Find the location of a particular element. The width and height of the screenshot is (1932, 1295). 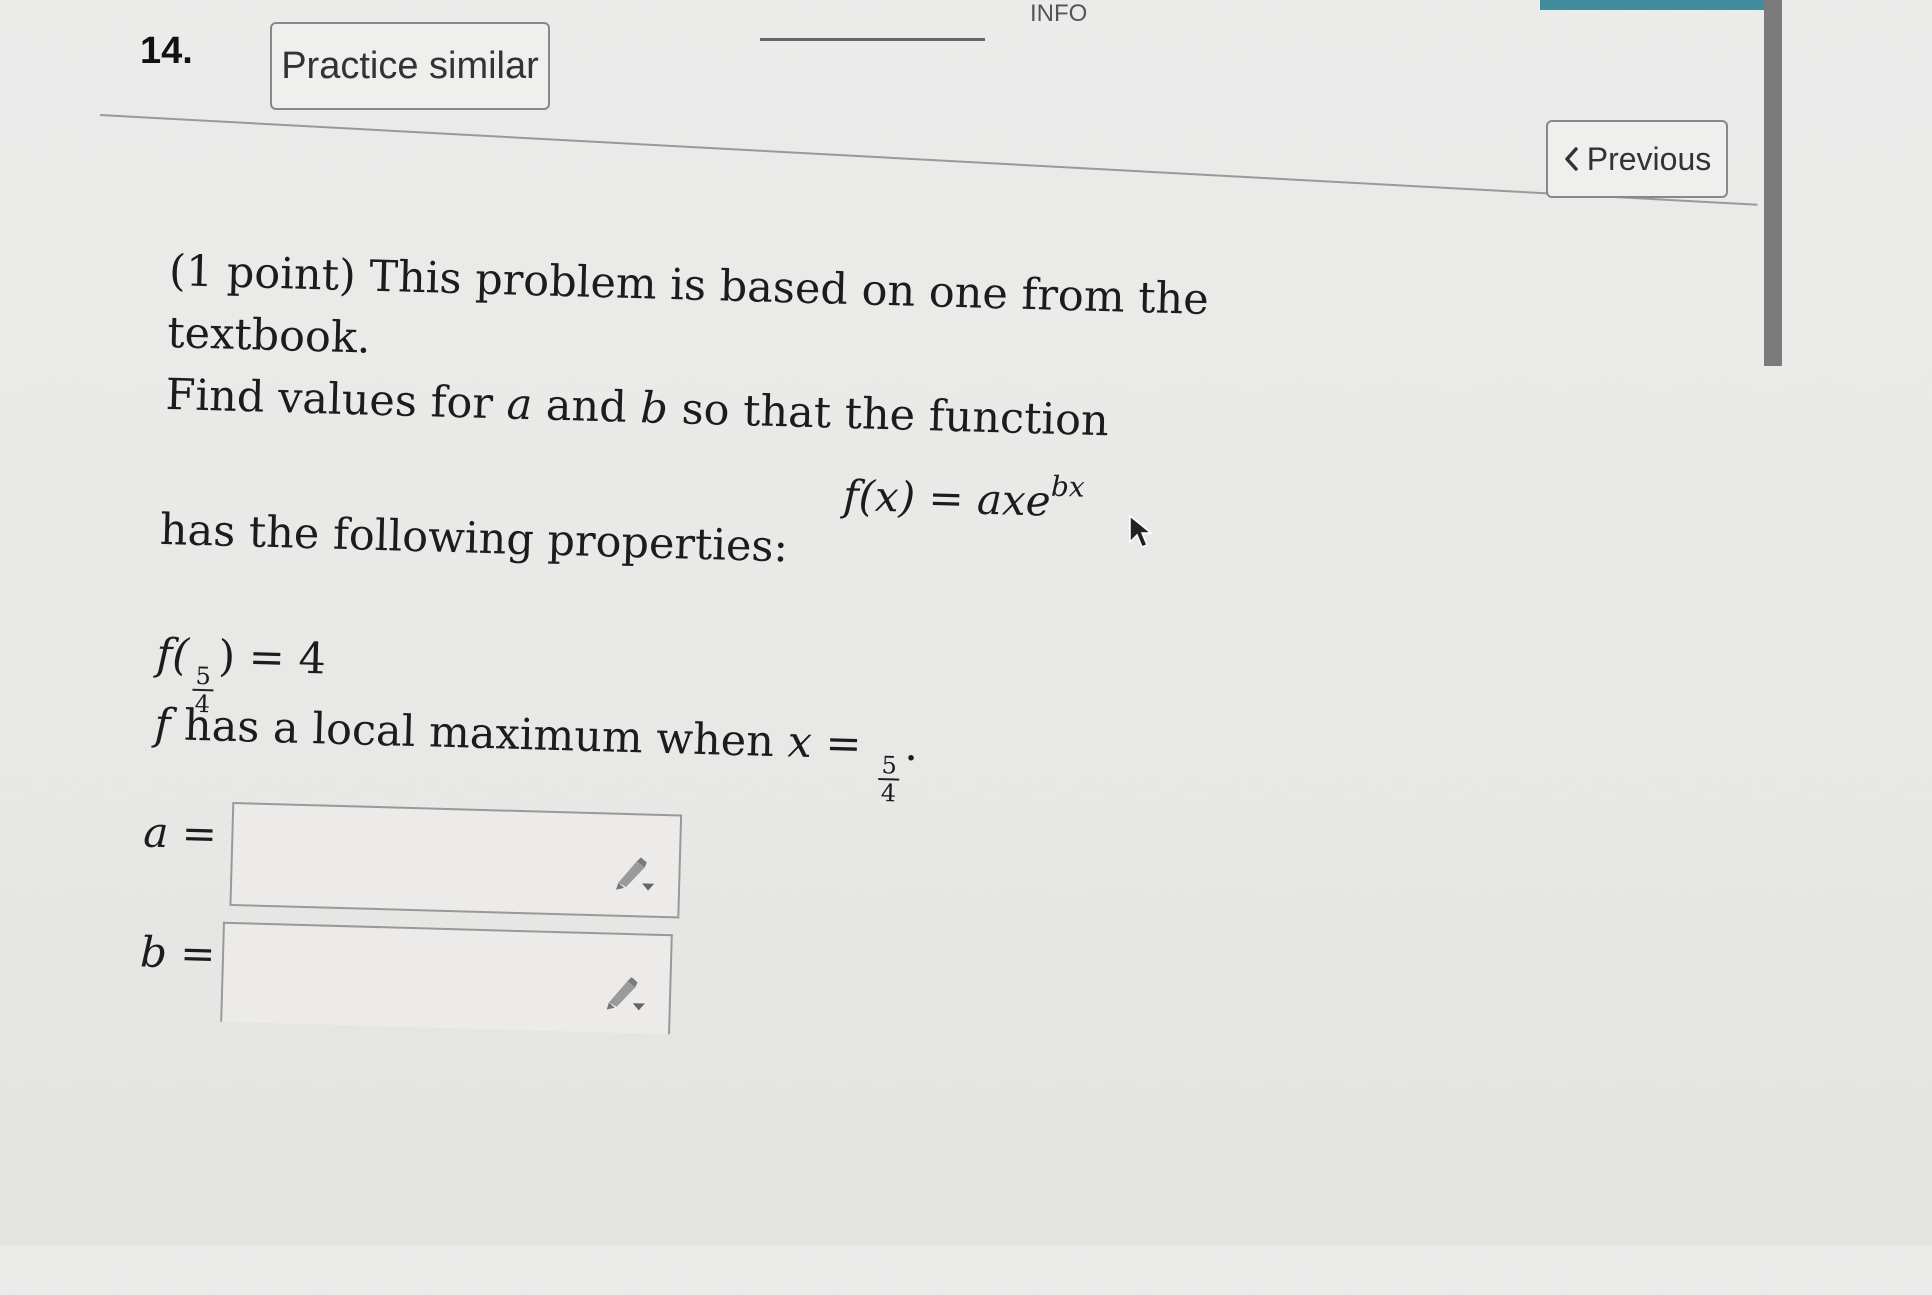

prop1-frac-num: 5 is located at coordinates (203, 677).